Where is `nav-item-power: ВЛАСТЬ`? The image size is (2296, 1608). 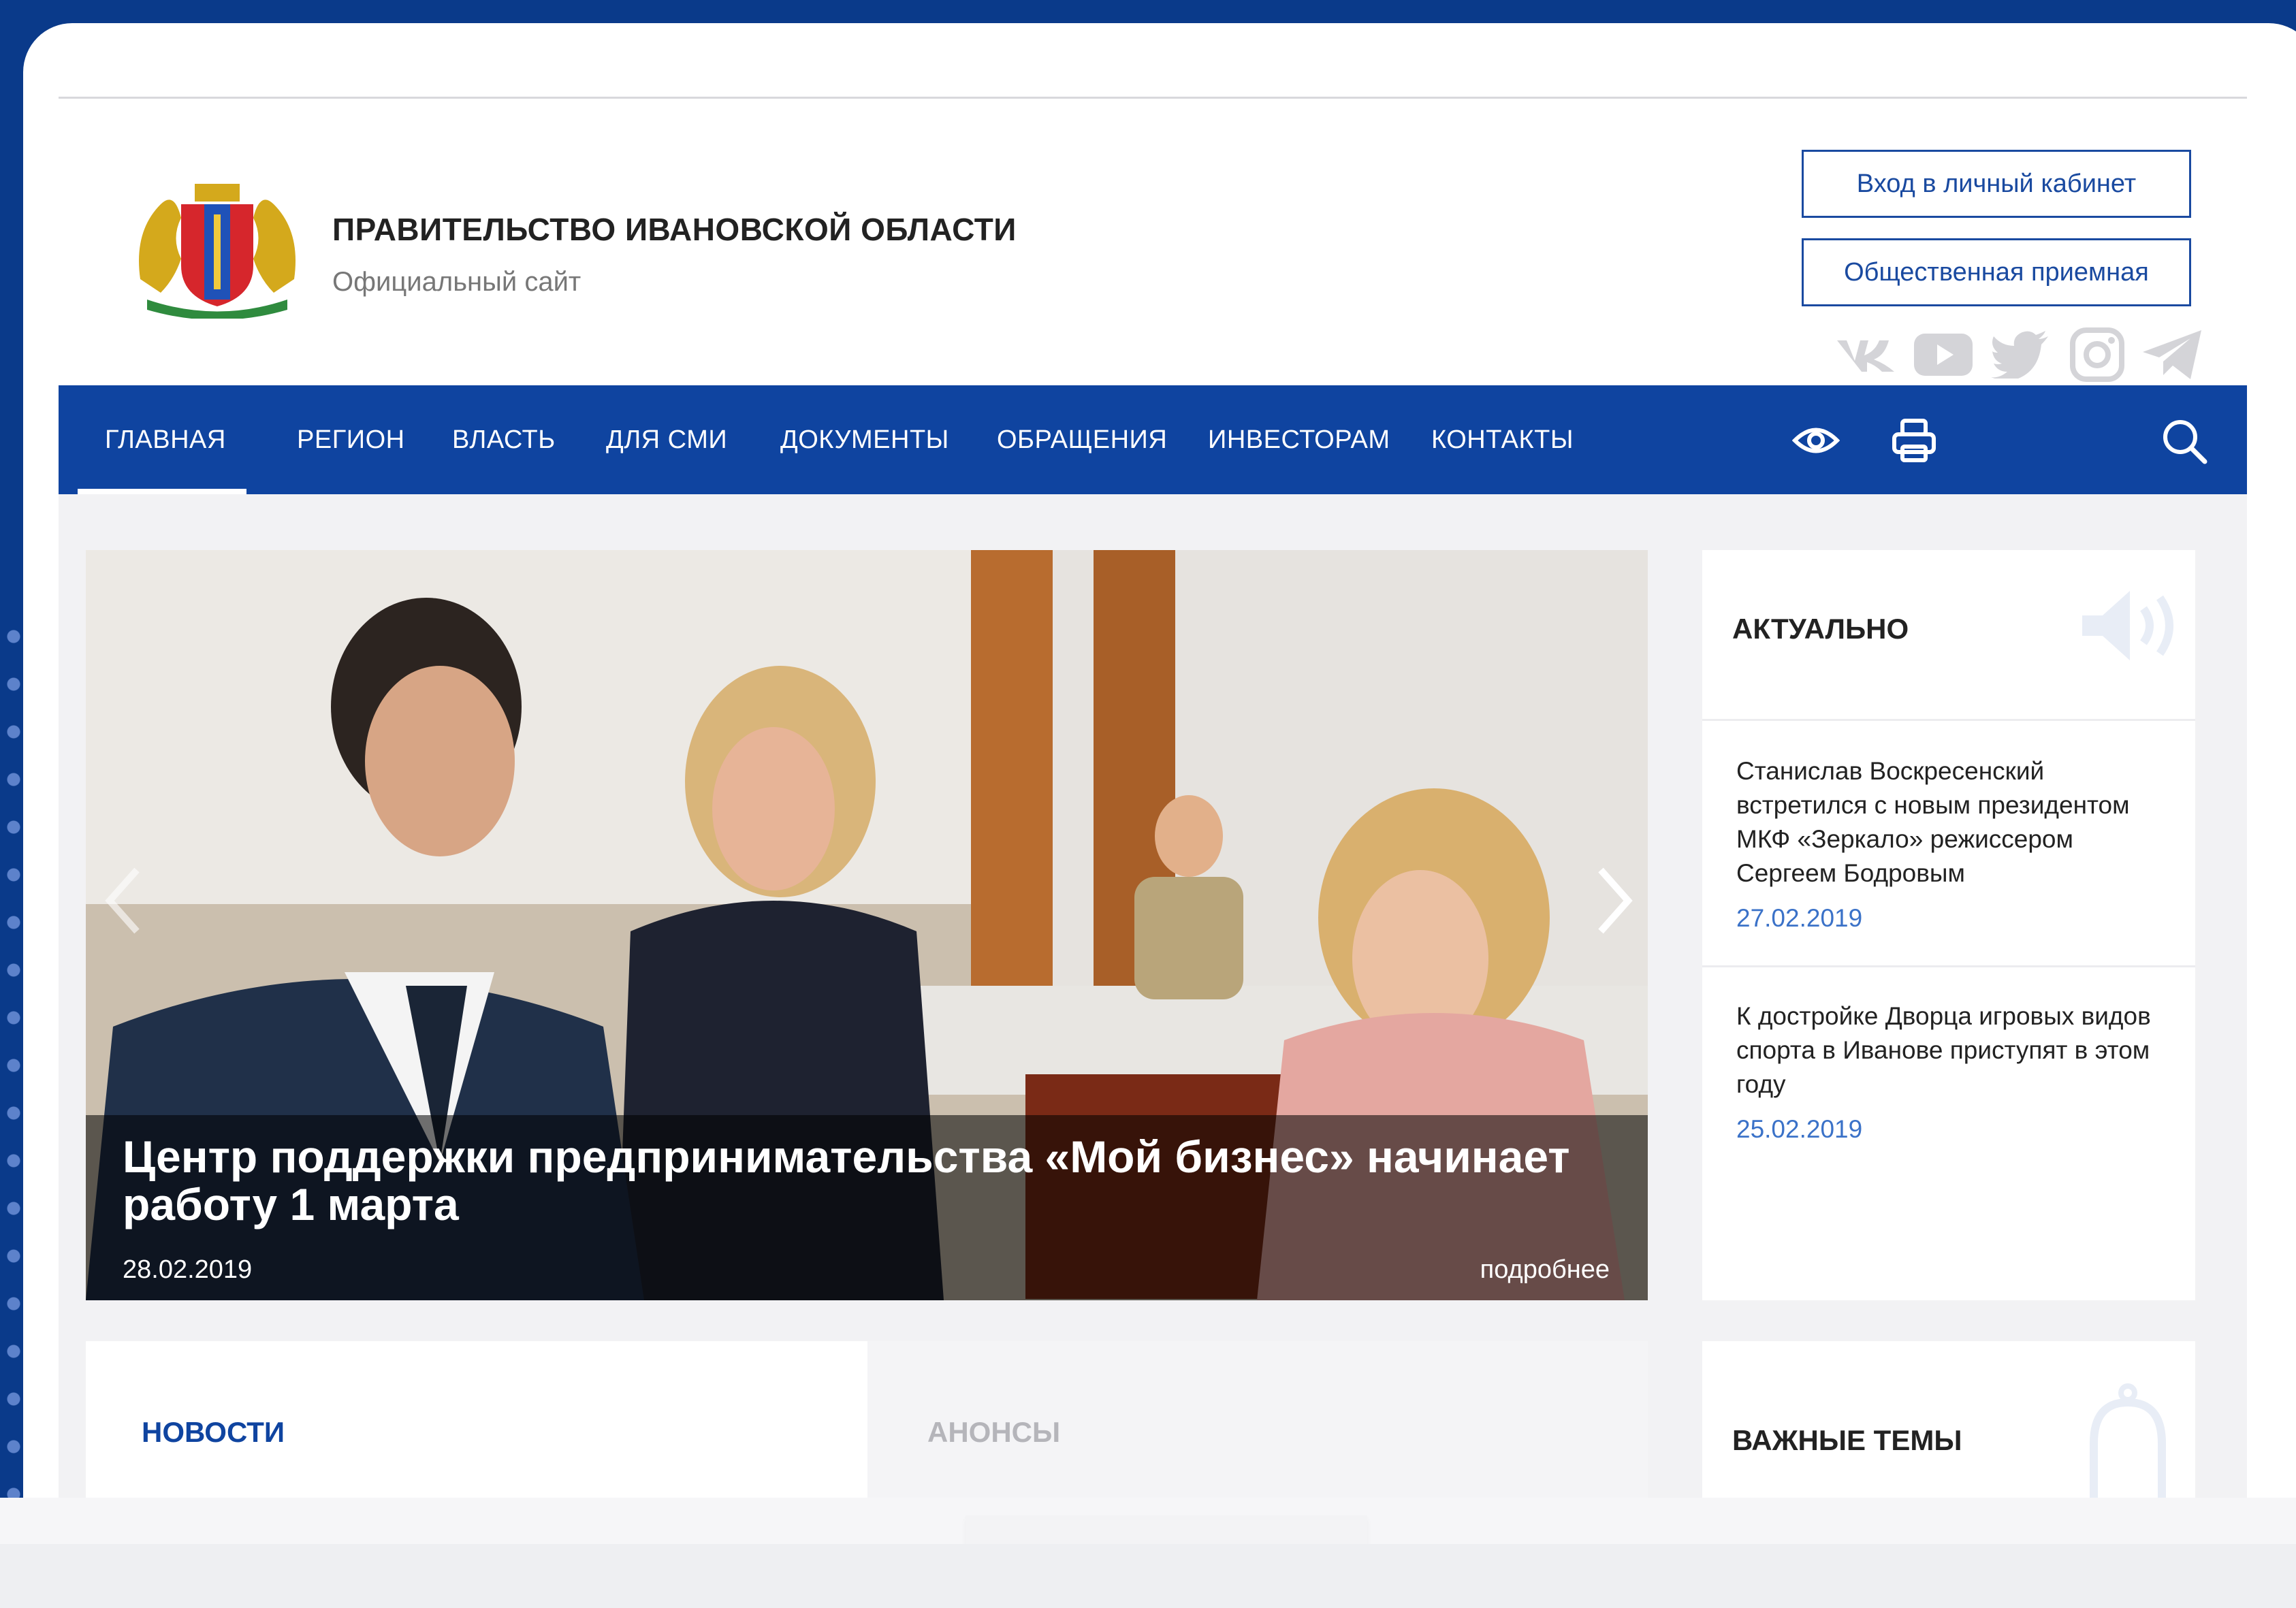 nav-item-power: ВЛАСТЬ is located at coordinates (504, 439).